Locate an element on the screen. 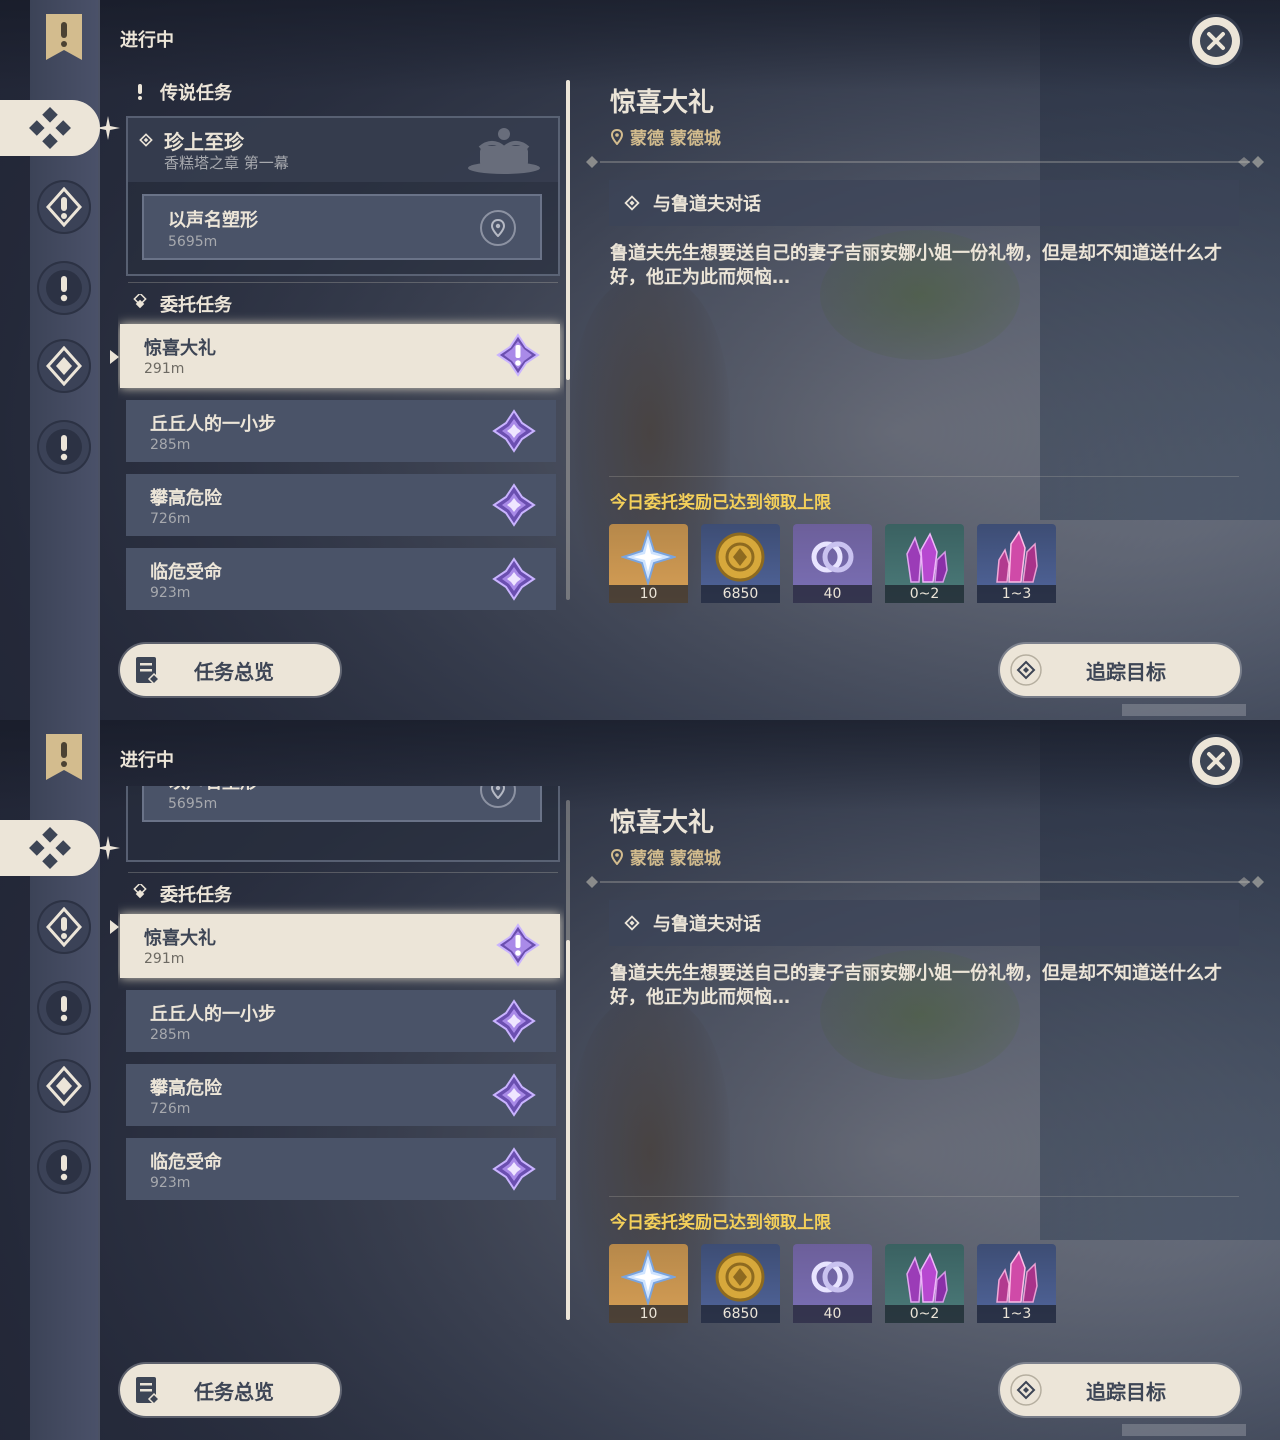 The height and width of the screenshot is (1440, 1280). legend-quest-icon is located at coordinates (64, 927).